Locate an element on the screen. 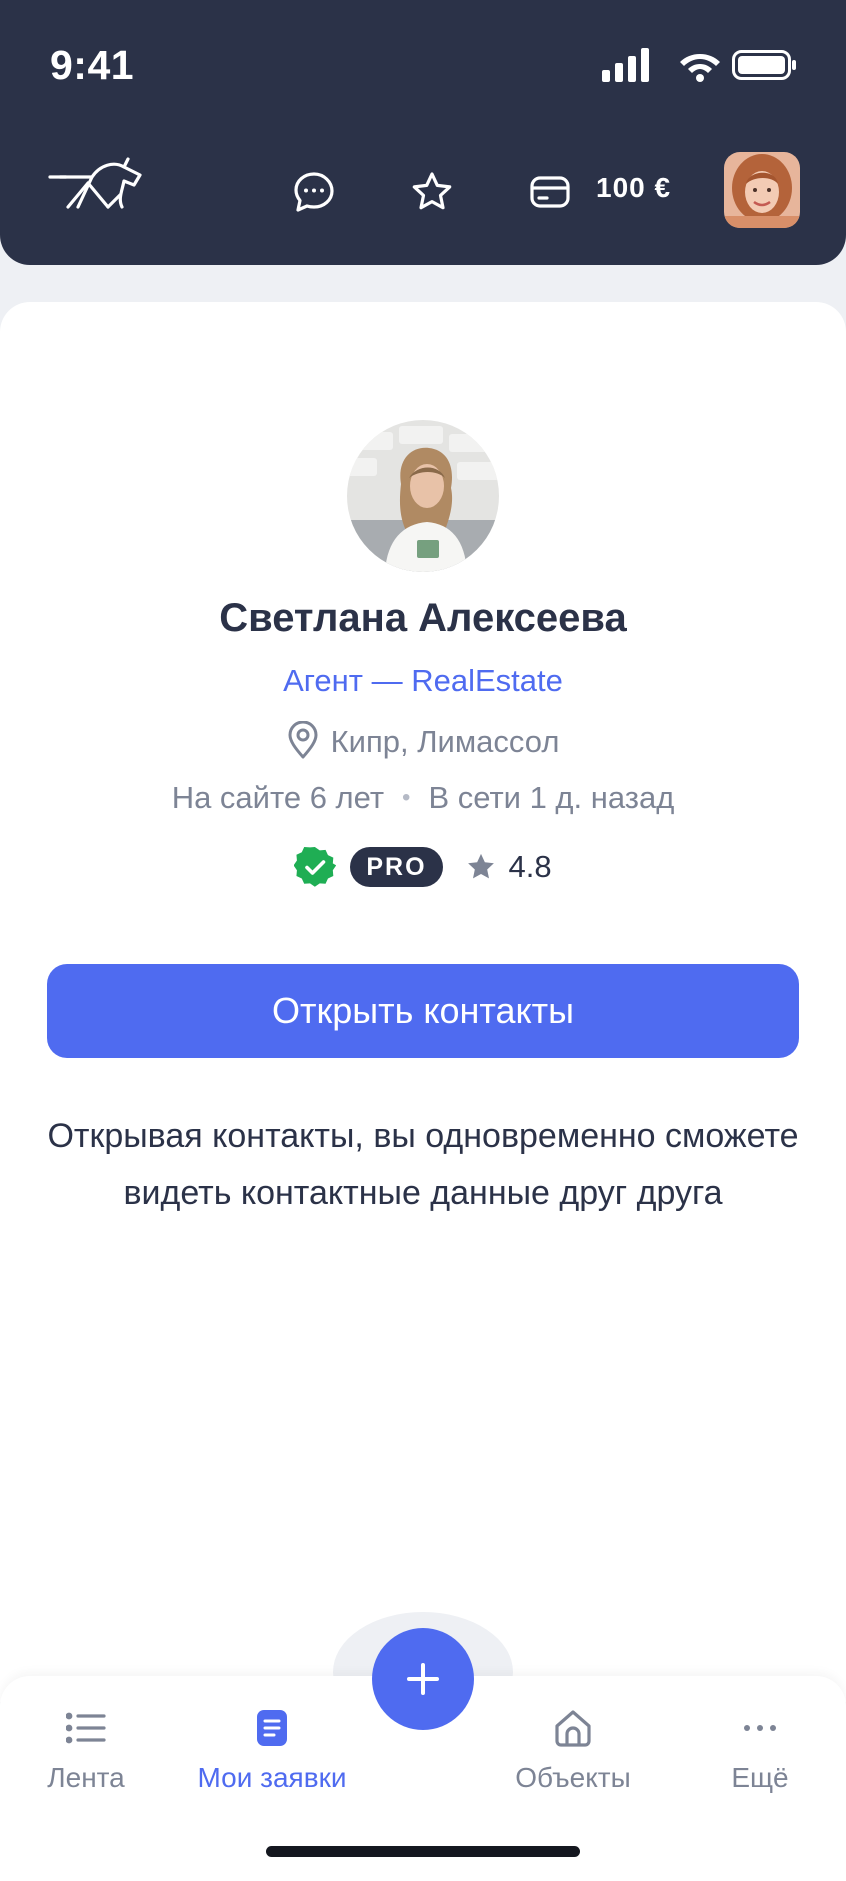  location-pin-icon is located at coordinates (303, 739).